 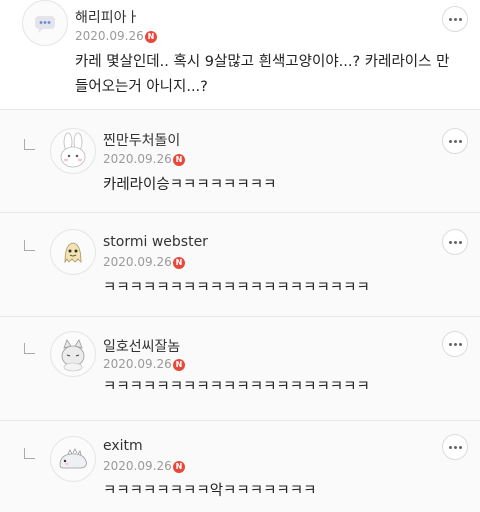 I want to click on author-name: 찐만두처돌이, so click(x=141, y=140).